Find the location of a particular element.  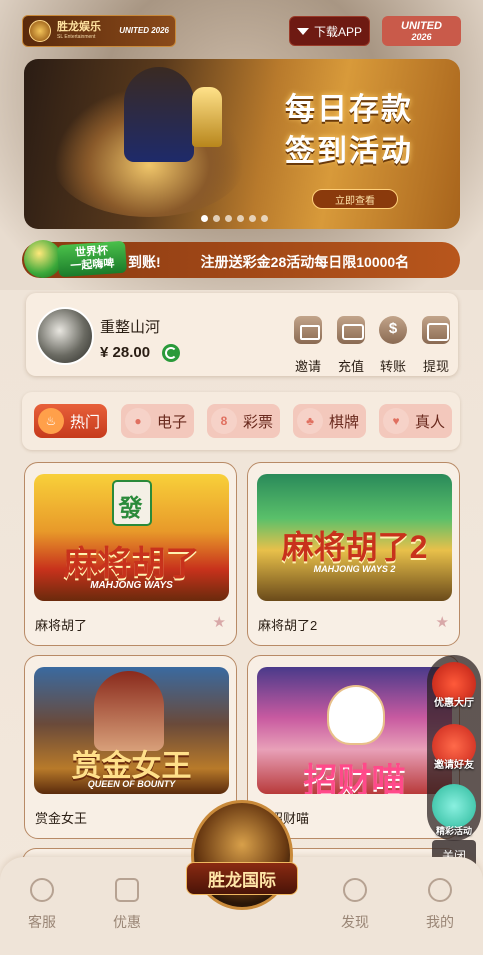

mahjong-tile-glyph: 發 is located at coordinates (130, 508).